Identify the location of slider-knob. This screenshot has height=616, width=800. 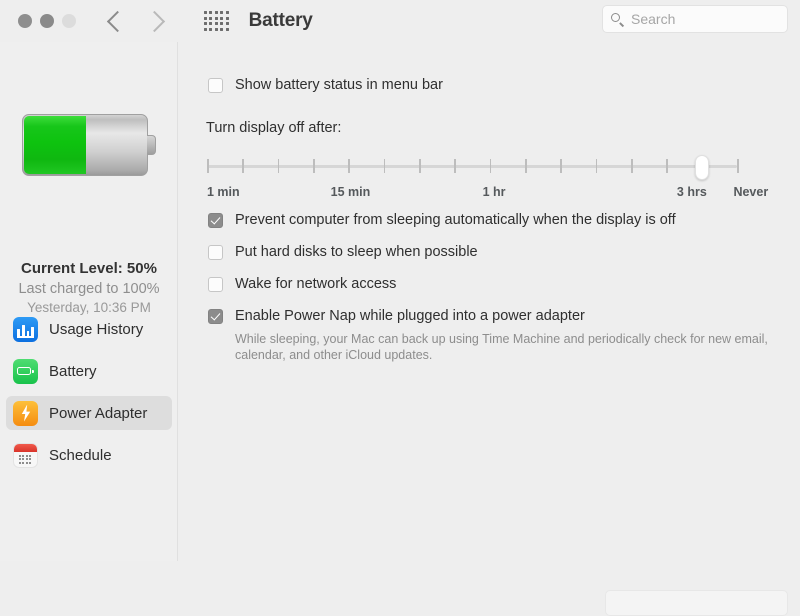
(701, 167).